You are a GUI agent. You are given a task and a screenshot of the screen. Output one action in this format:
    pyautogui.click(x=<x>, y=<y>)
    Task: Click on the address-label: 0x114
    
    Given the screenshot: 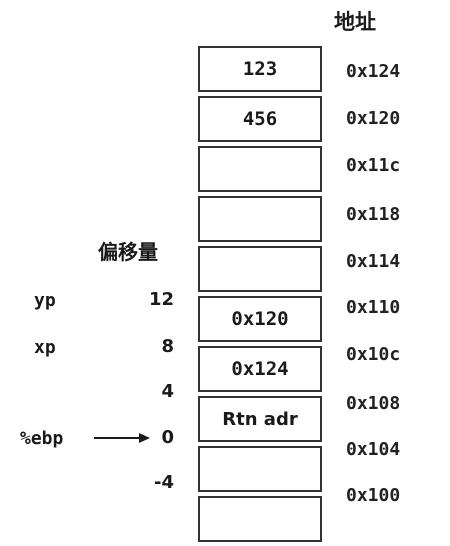 What is the action you would take?
    pyautogui.click(x=373, y=261)
    